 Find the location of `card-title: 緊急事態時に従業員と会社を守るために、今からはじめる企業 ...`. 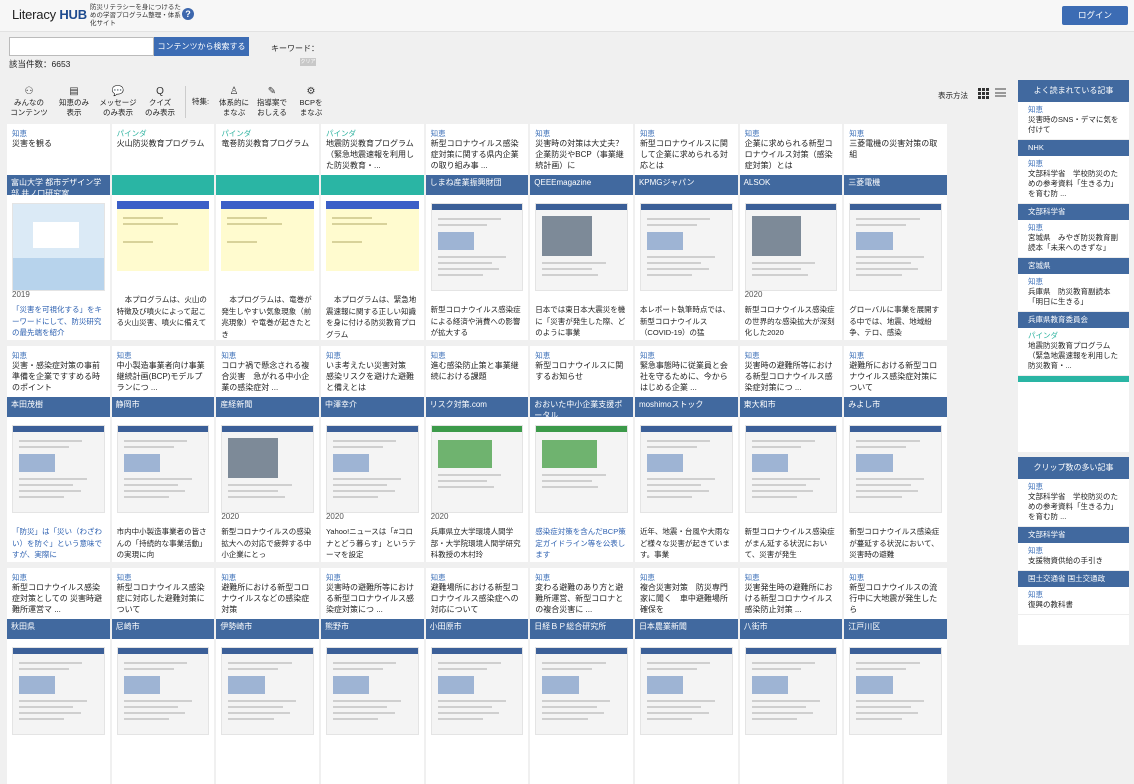

card-title: 緊急事態時に従業員と会社を守るために、今からはじめる企業 ... is located at coordinates (687, 376).